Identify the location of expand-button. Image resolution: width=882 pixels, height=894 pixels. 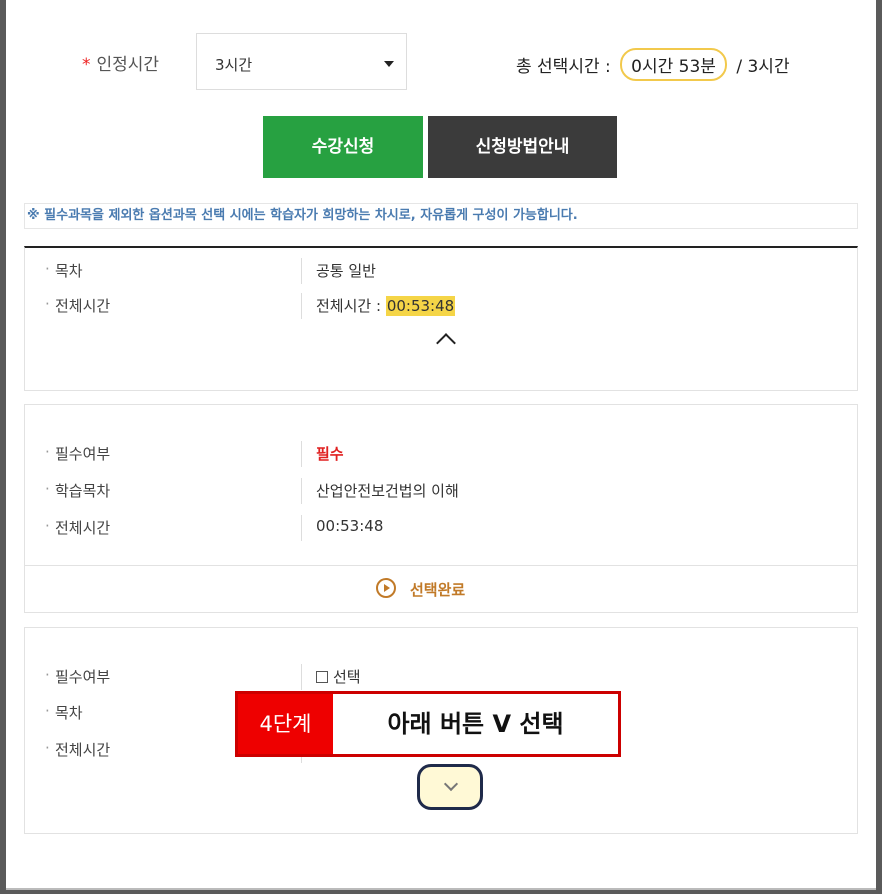
(450, 787).